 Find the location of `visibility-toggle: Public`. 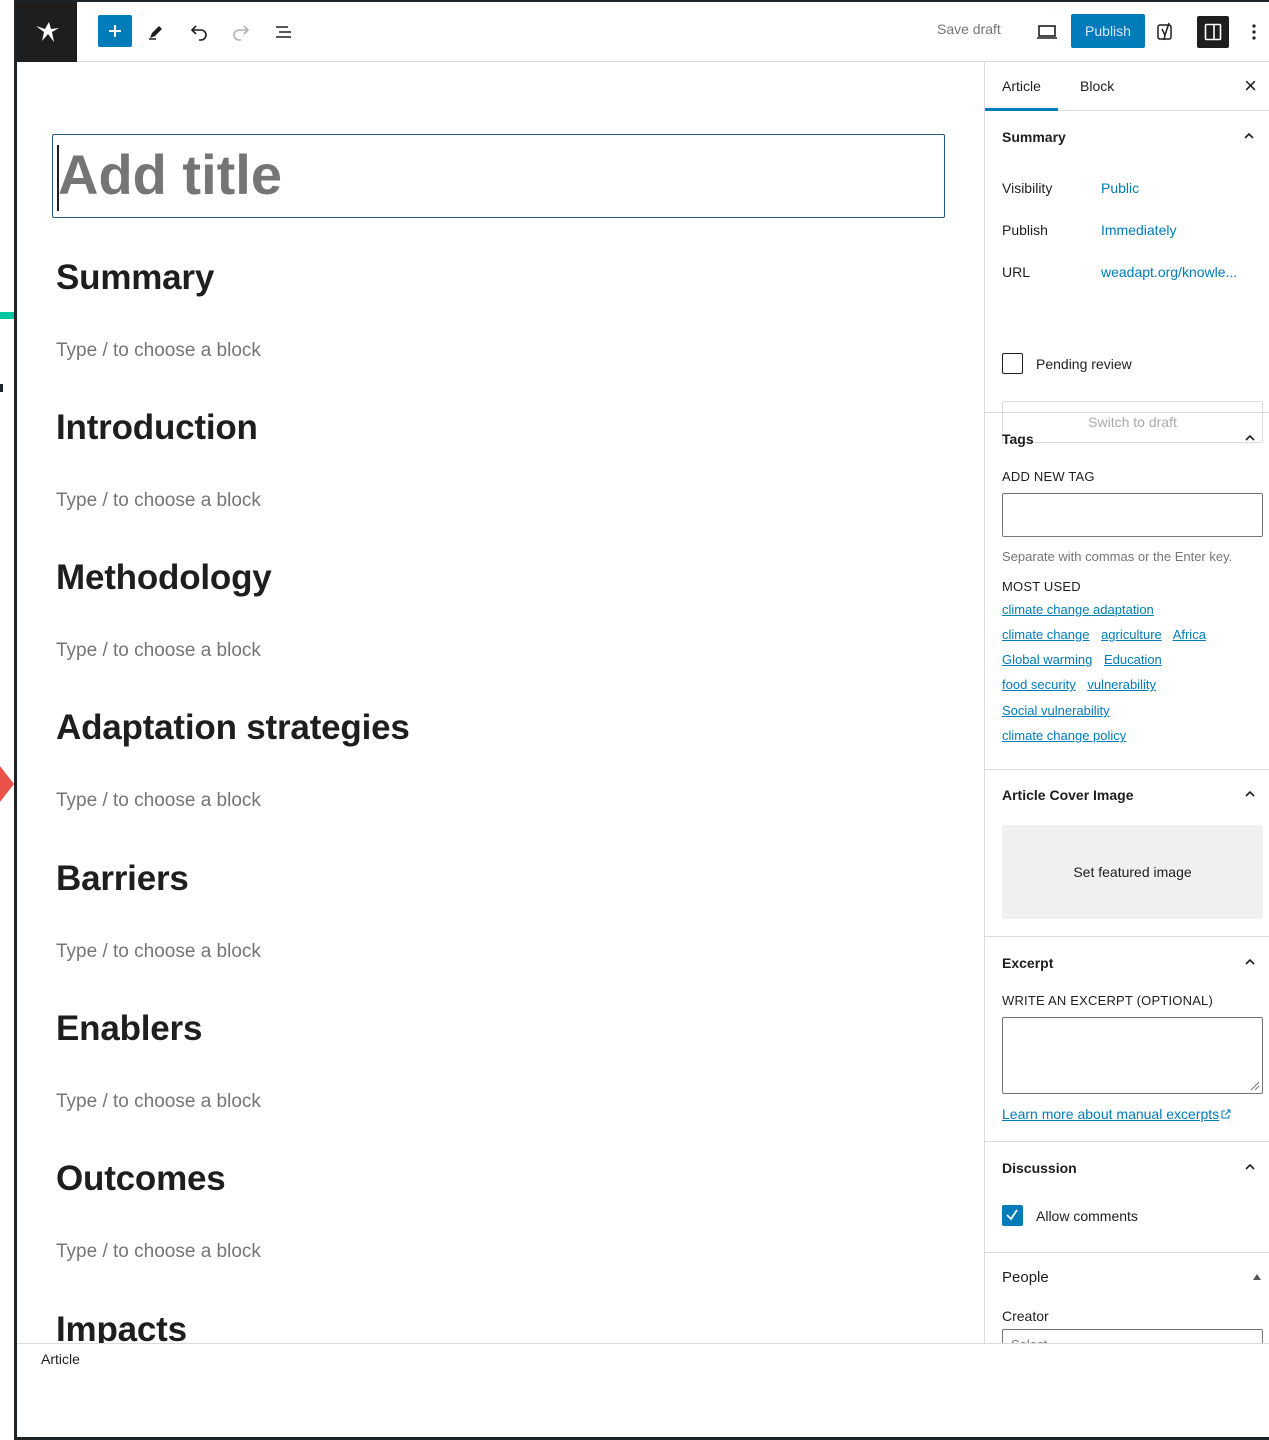

visibility-toggle: Public is located at coordinates (1120, 188).